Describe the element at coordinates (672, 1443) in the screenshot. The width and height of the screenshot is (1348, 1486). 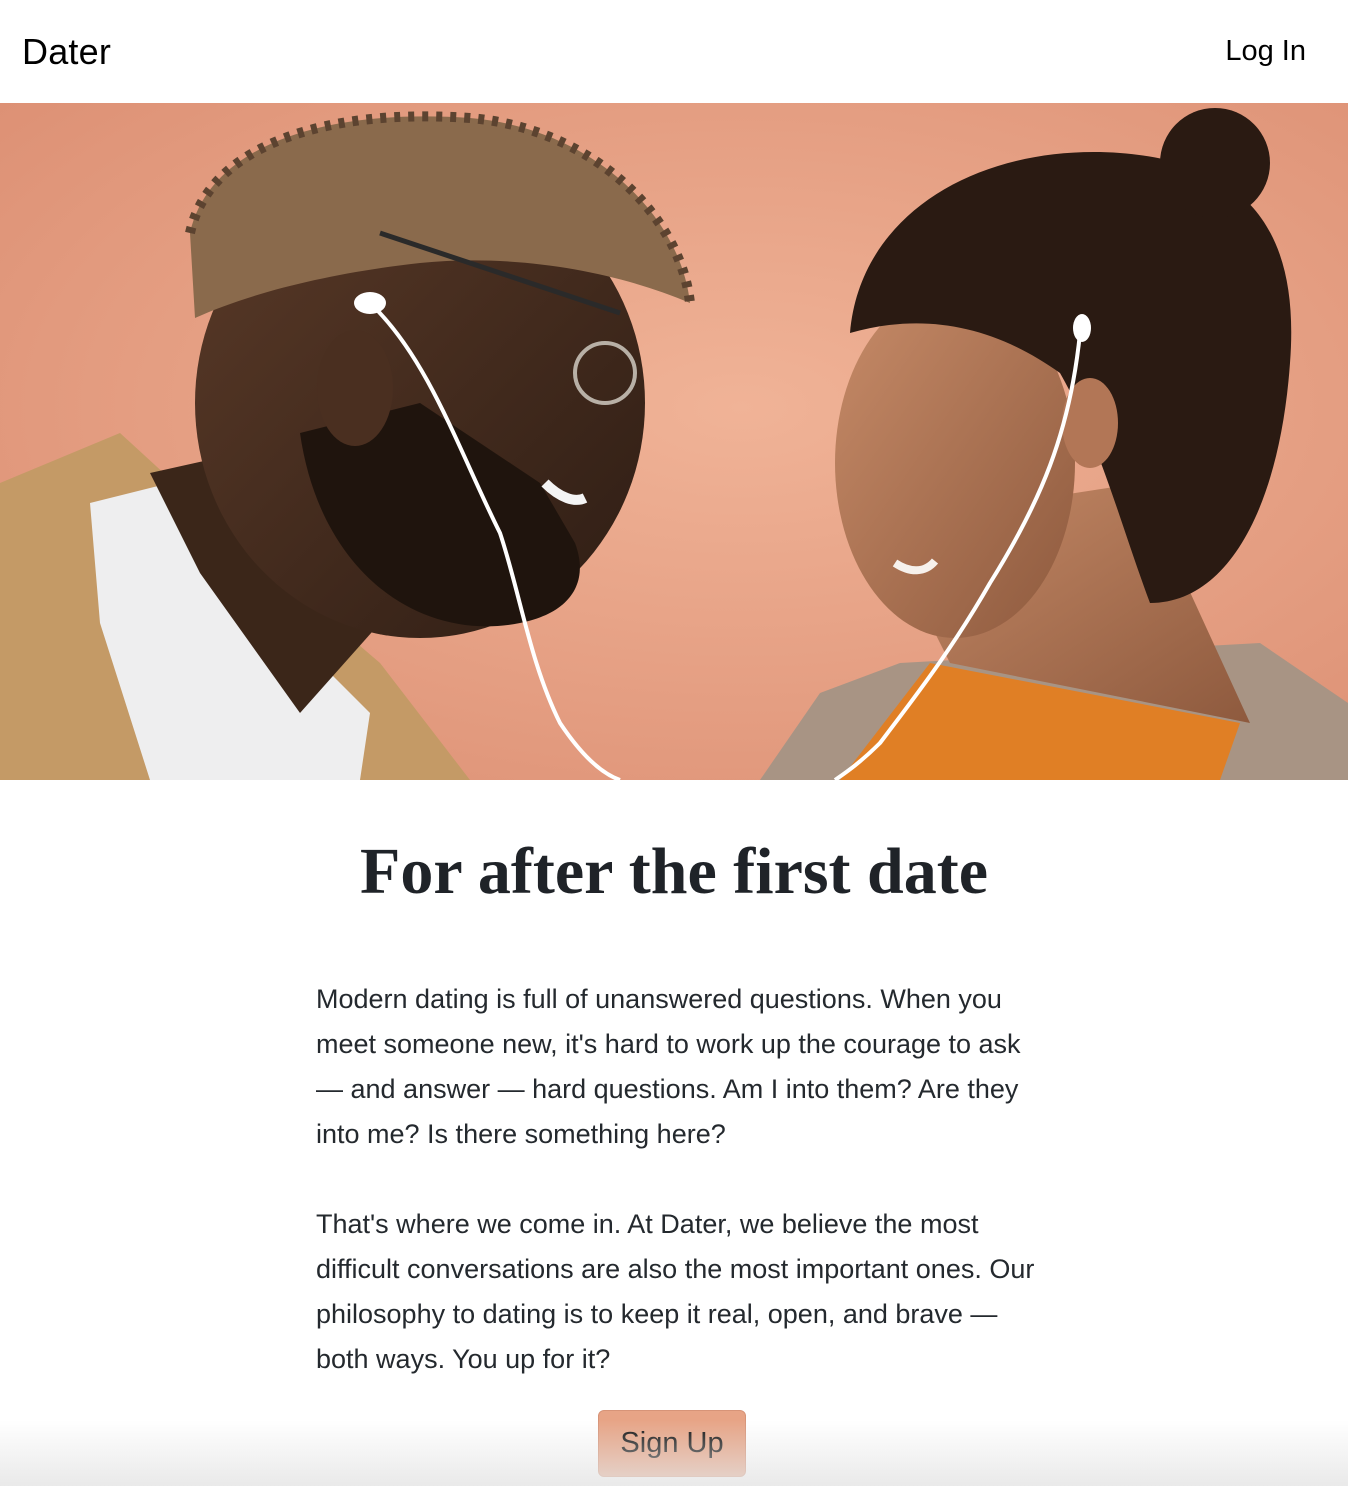
I see `signup-button: Sign Up` at that location.